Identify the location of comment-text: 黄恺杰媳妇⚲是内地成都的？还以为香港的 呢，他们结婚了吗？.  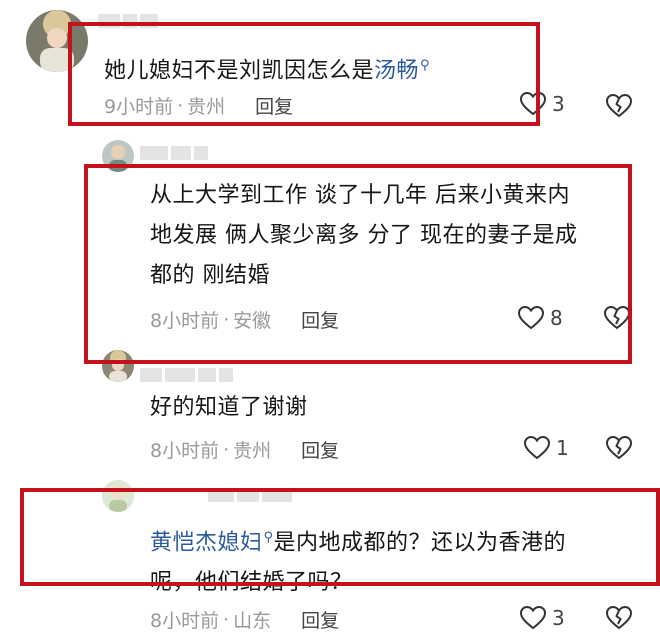
(395, 560).